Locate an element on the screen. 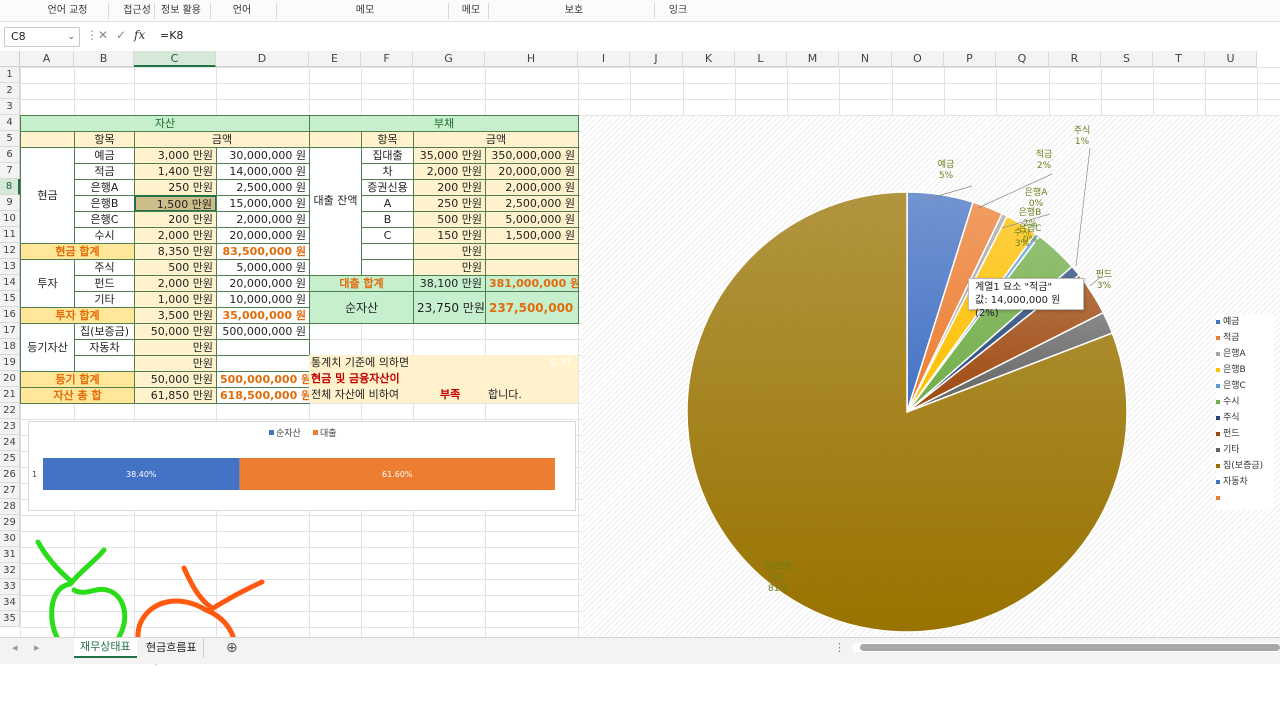  row-header: 23 is located at coordinates (10, 427).